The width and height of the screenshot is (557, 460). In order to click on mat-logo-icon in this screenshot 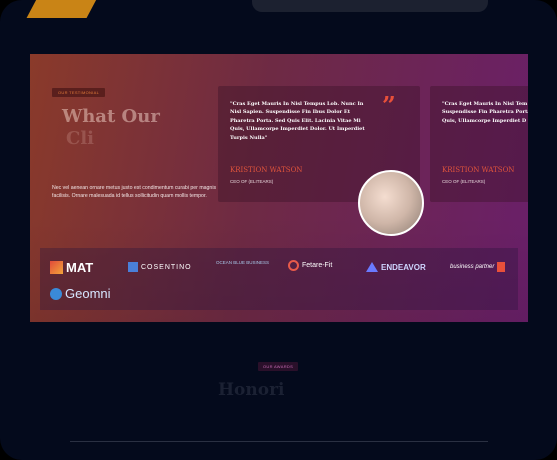, I will do `click(56, 267)`.